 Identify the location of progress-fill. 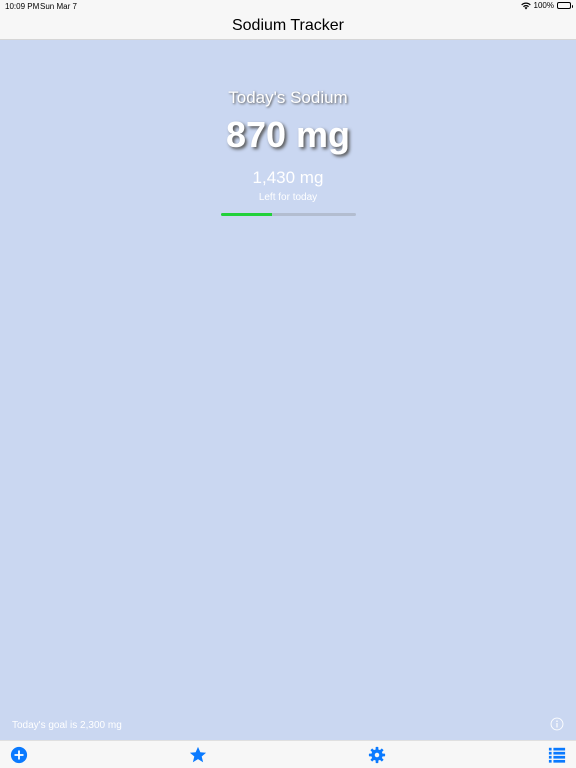
(247, 214).